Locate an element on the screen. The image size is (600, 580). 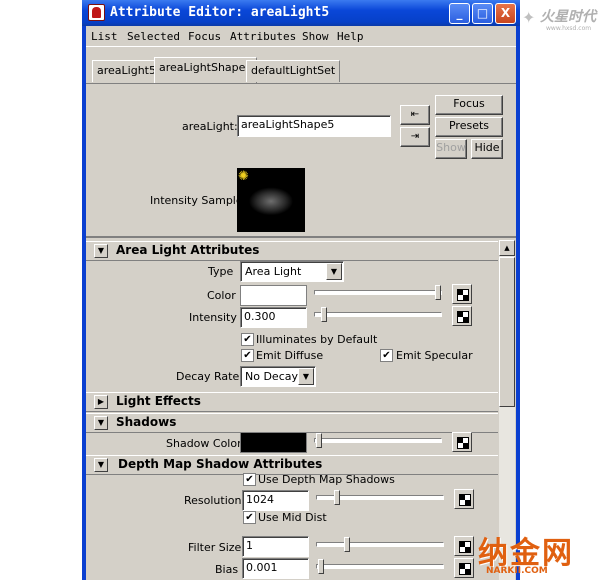
color-slider is located at coordinates (378, 292).